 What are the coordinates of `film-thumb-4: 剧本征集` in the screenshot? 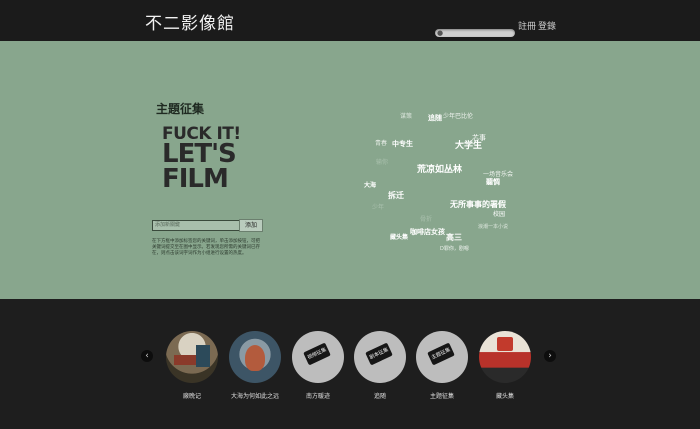 It's located at (380, 357).